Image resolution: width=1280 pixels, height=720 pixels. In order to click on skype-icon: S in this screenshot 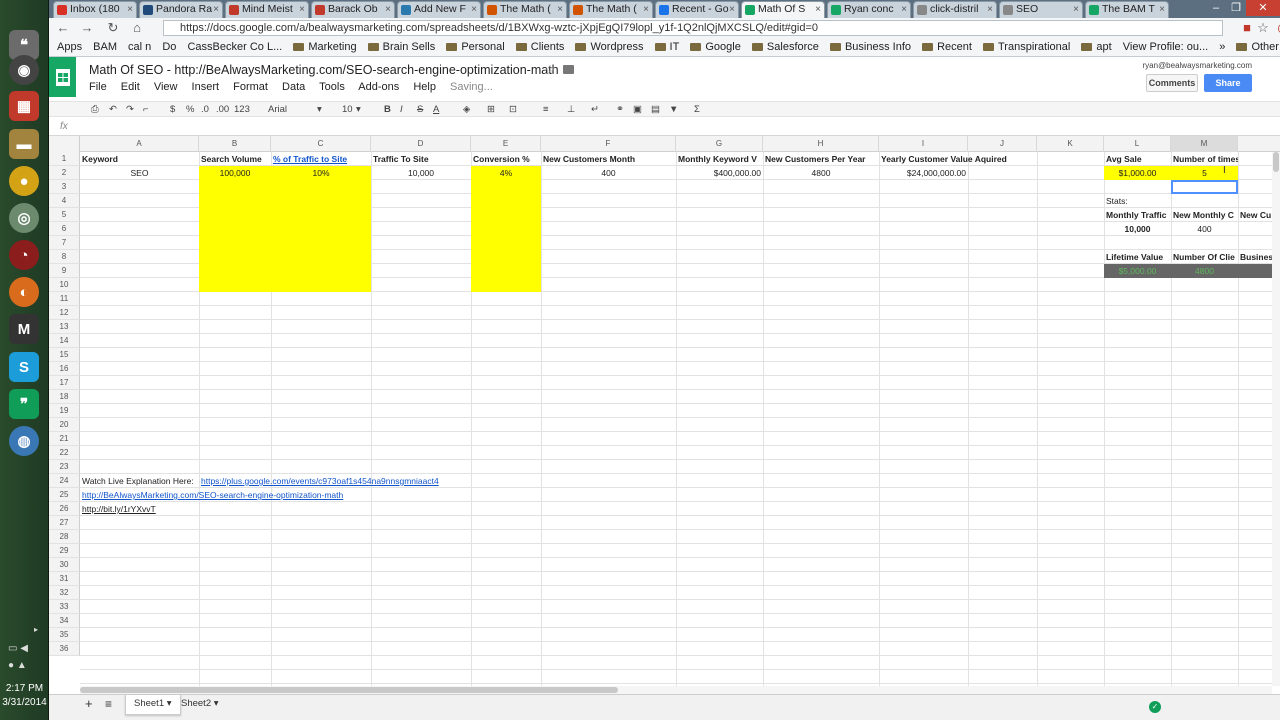, I will do `click(24, 367)`.